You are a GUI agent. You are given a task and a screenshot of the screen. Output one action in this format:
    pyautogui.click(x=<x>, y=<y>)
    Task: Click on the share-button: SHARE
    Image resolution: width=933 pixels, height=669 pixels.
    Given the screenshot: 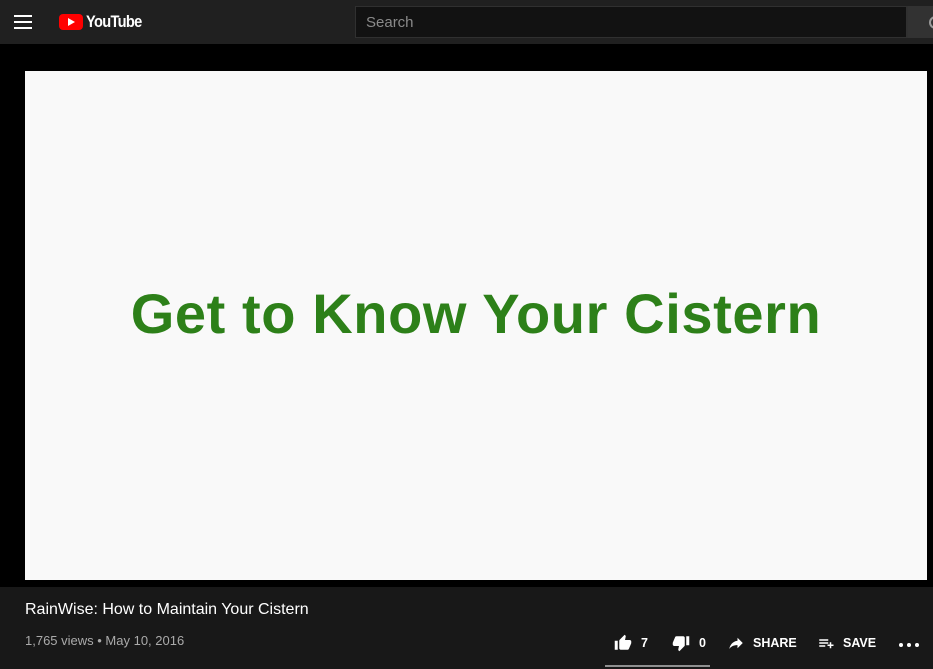 What is the action you would take?
    pyautogui.click(x=762, y=643)
    